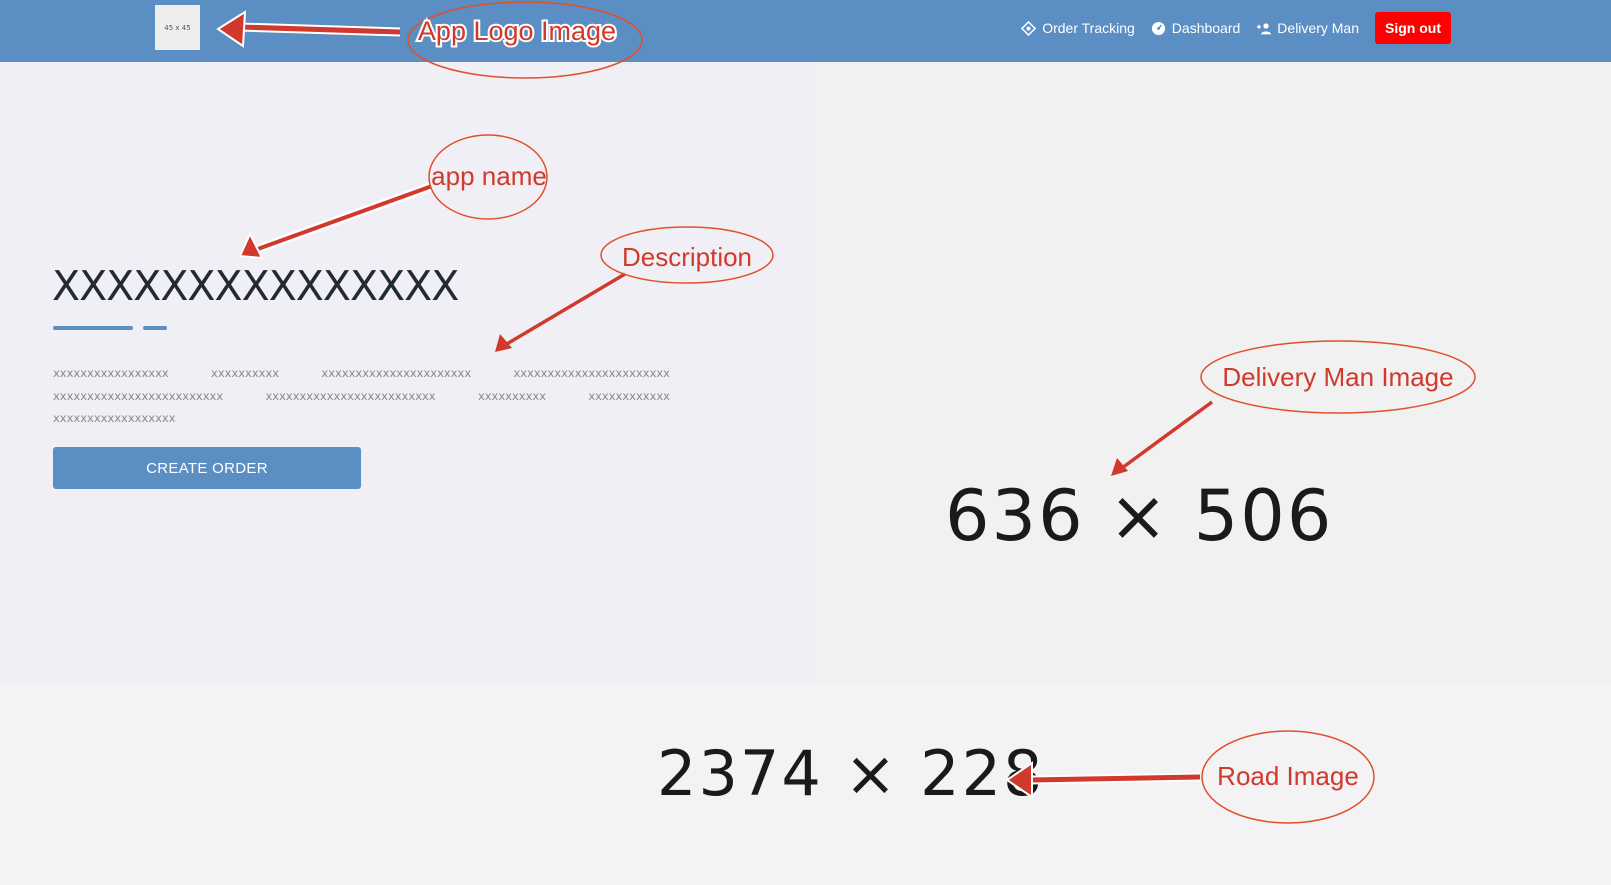  I want to click on road-image-placeholder-text: 2374 × 228, so click(851, 773).